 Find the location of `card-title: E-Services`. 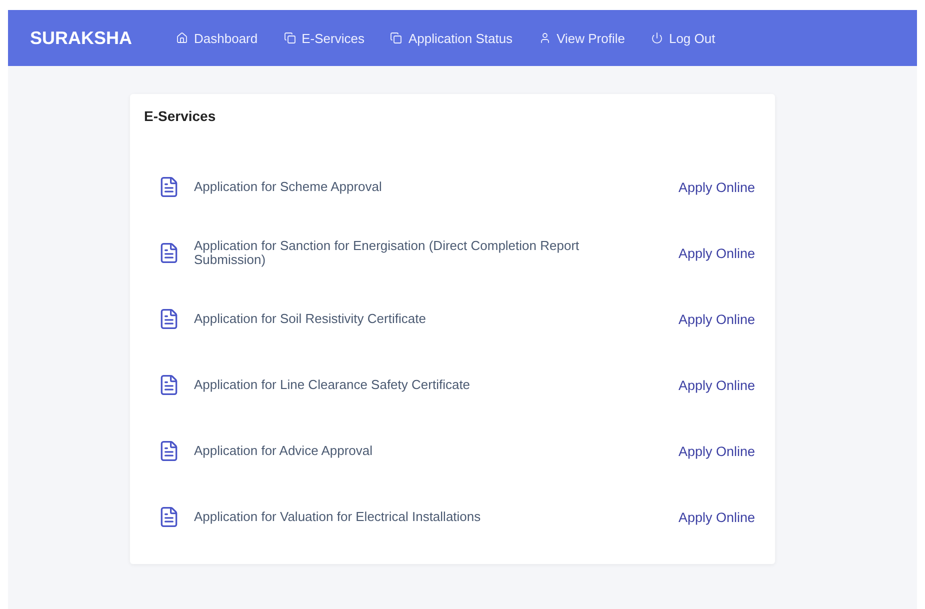

card-title: E-Services is located at coordinates (180, 116).